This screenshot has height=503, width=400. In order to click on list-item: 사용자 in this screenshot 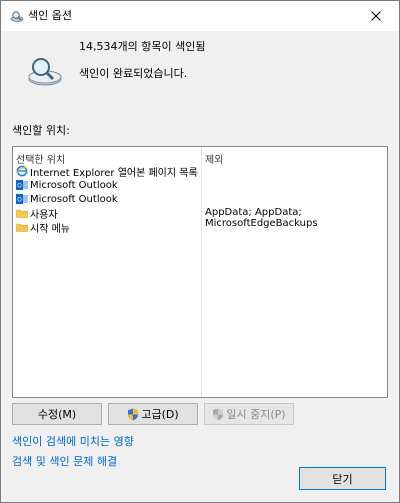, I will do `click(37, 213)`.